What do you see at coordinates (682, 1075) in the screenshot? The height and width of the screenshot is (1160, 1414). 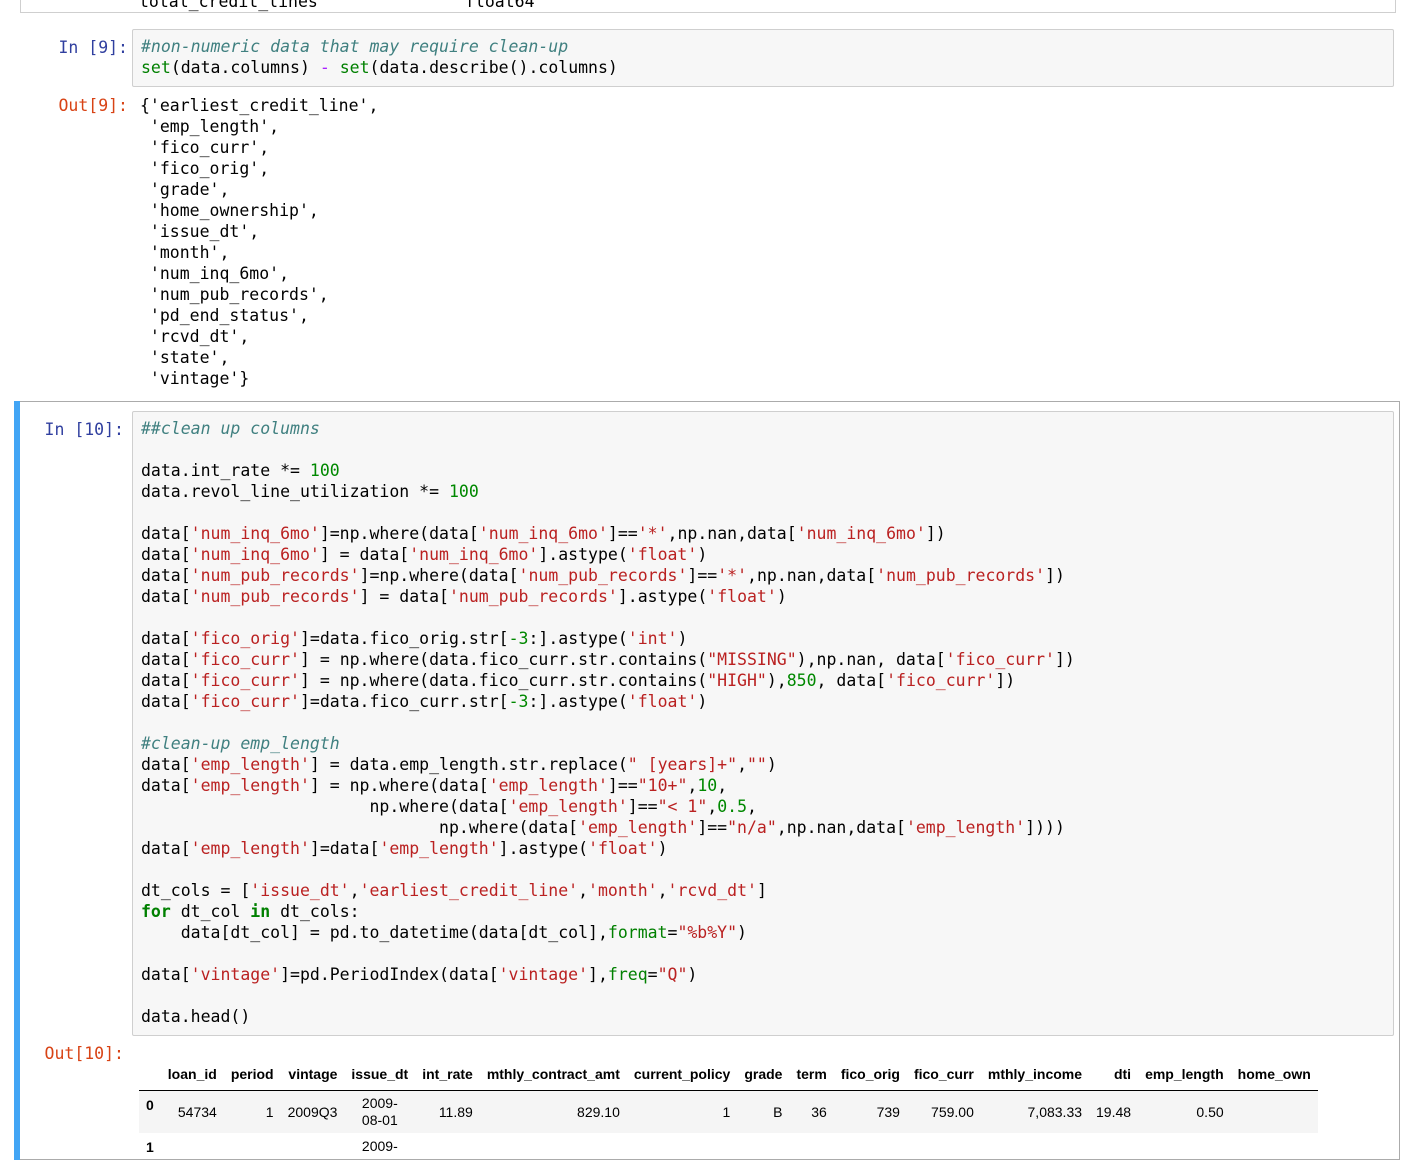 I see `column-header: current_policy` at bounding box center [682, 1075].